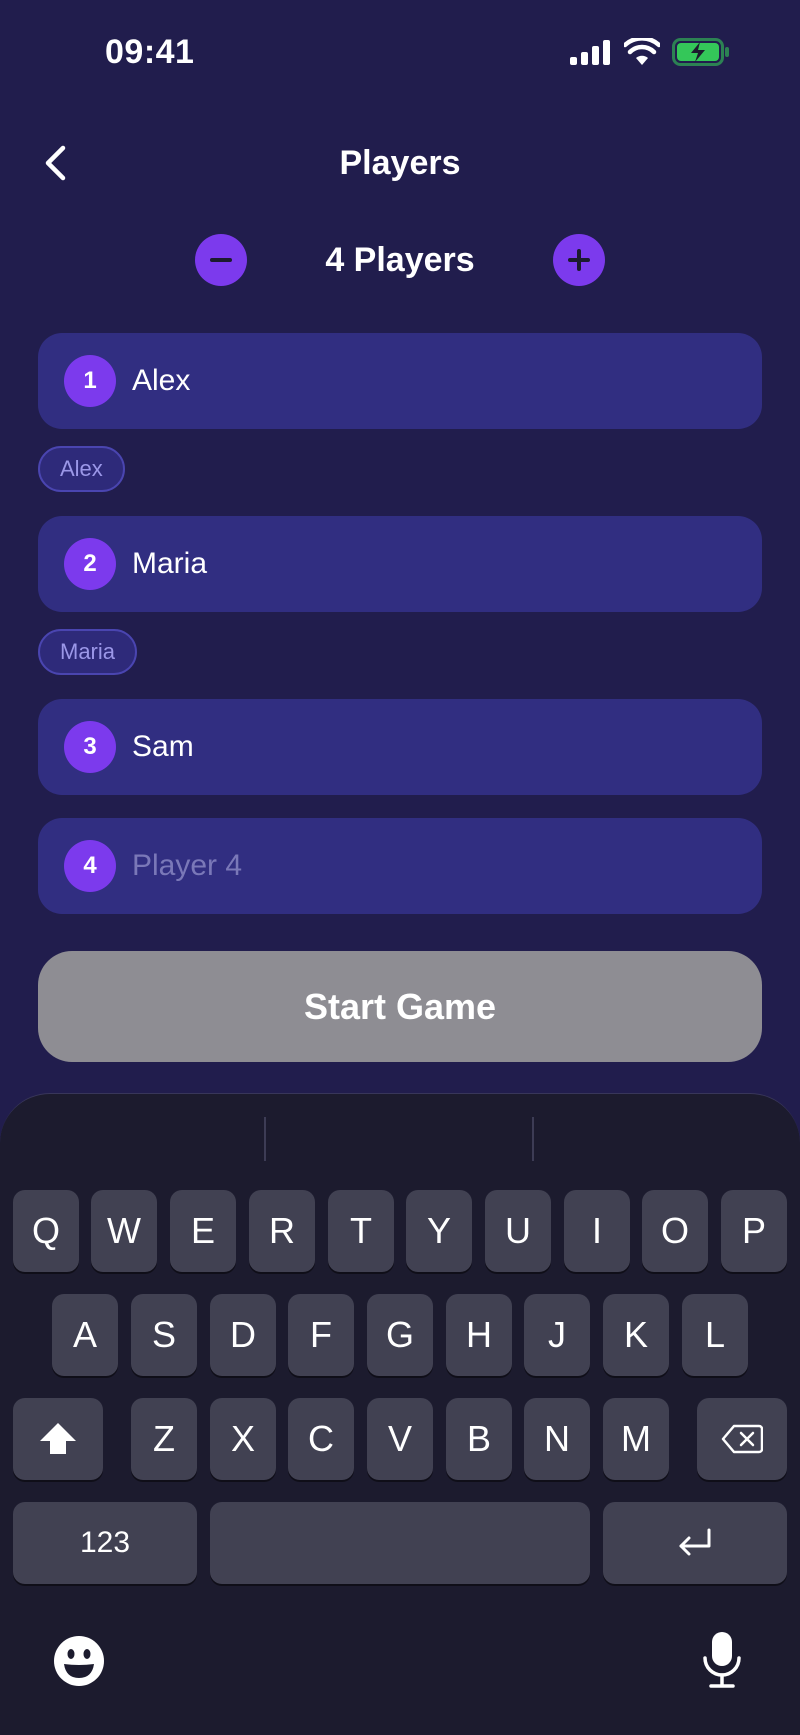 This screenshot has width=800, height=1735. I want to click on plus-icon, so click(579, 260).